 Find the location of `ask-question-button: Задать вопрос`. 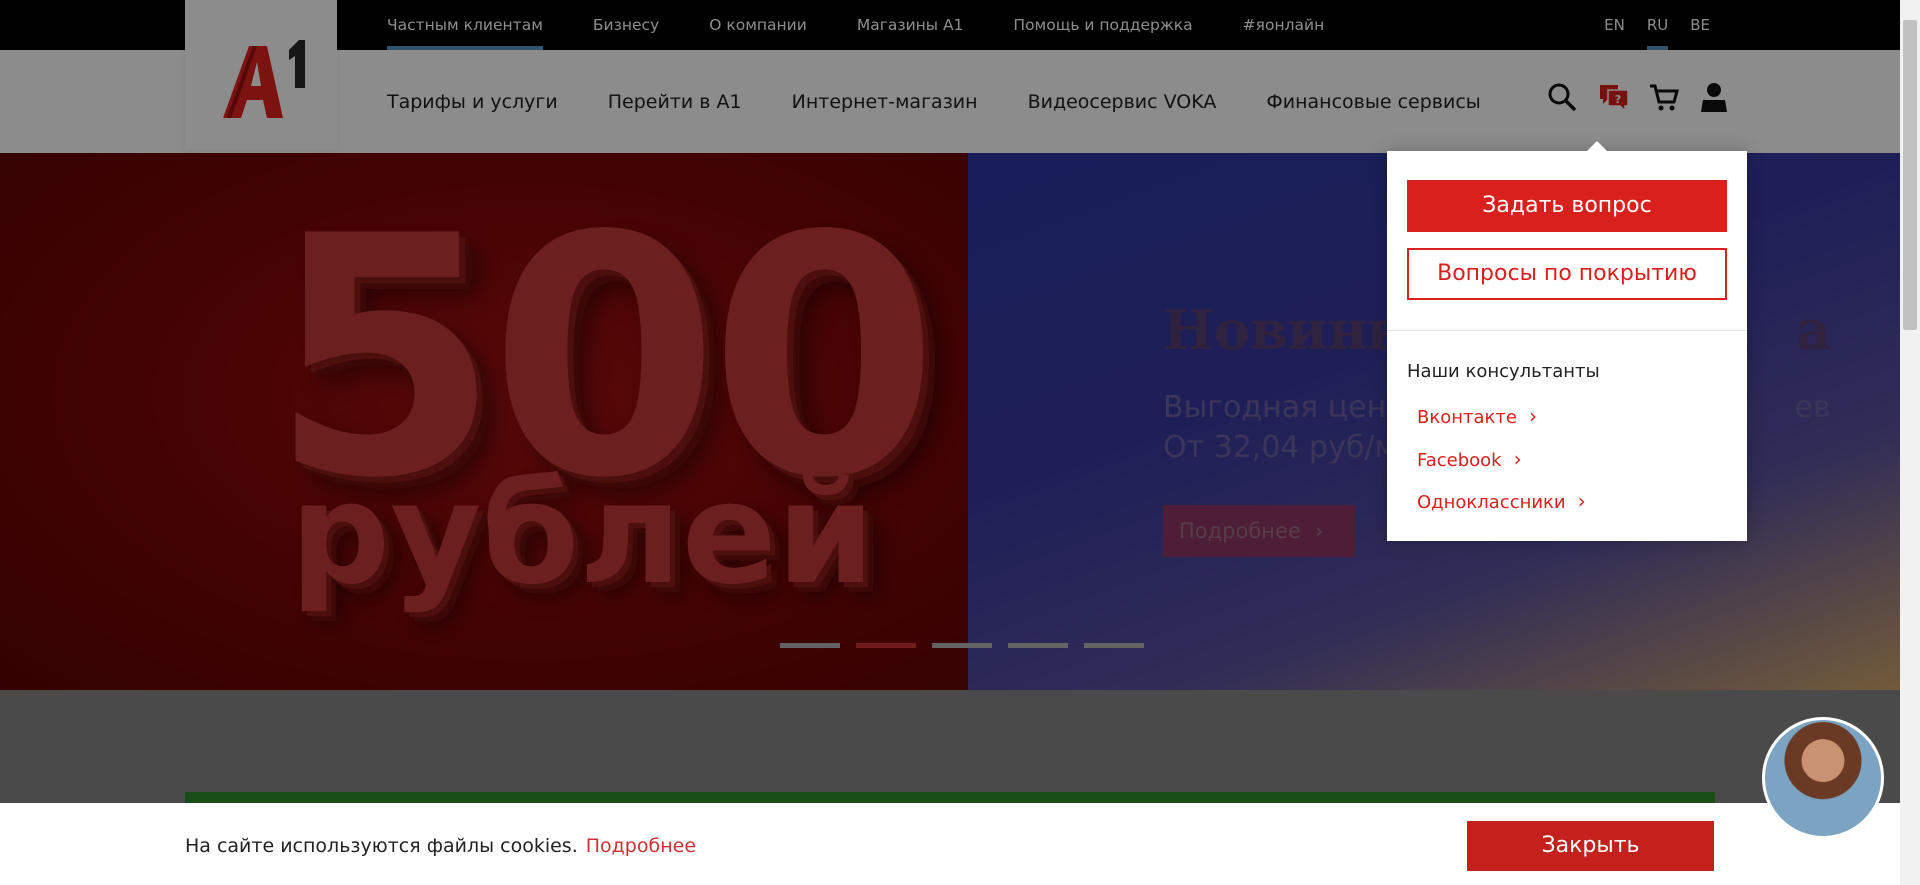

ask-question-button: Задать вопрос is located at coordinates (1567, 206).